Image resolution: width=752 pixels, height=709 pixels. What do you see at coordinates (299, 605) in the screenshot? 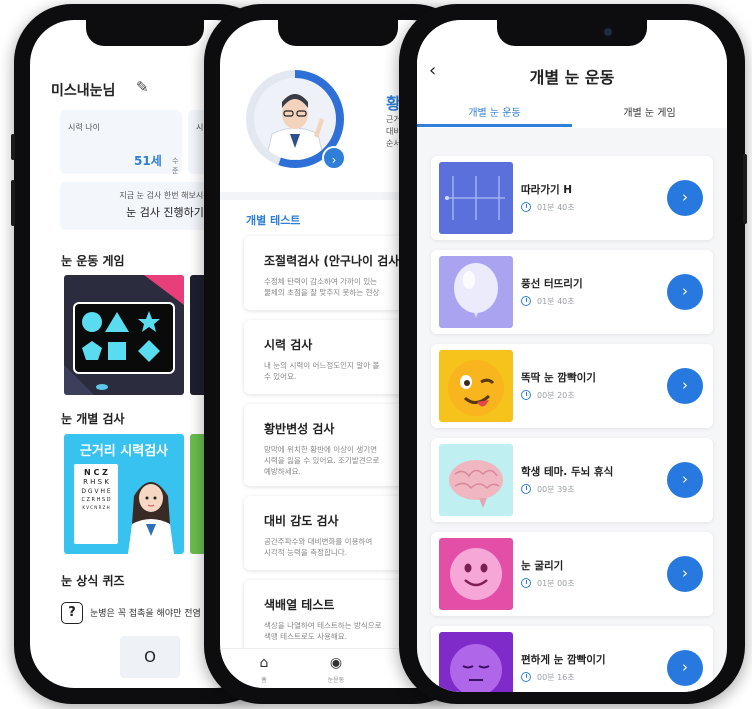
I see `test-card-title: 색배열 테스트` at bounding box center [299, 605].